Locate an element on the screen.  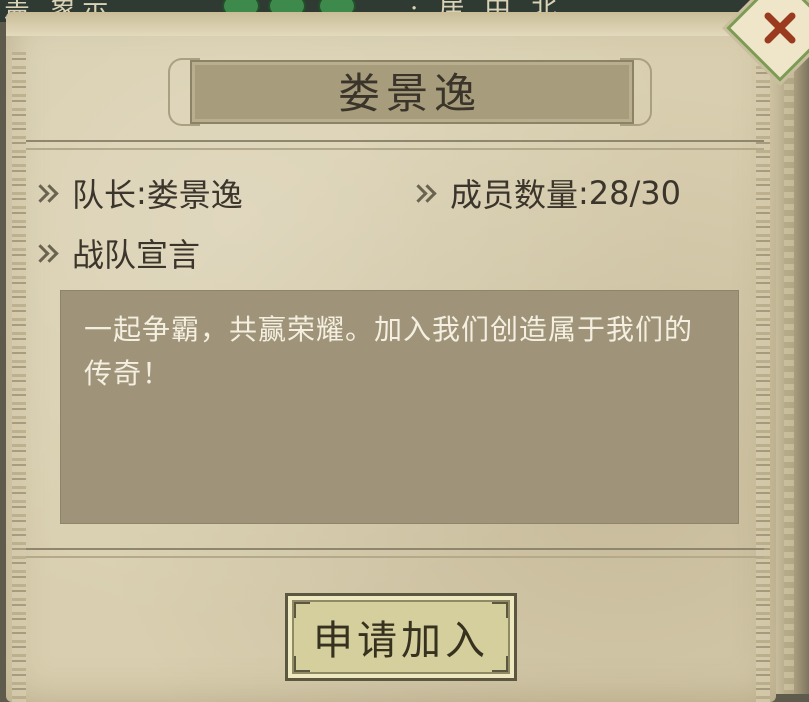
captain-name: 娄景逸 is located at coordinates (194, 195).